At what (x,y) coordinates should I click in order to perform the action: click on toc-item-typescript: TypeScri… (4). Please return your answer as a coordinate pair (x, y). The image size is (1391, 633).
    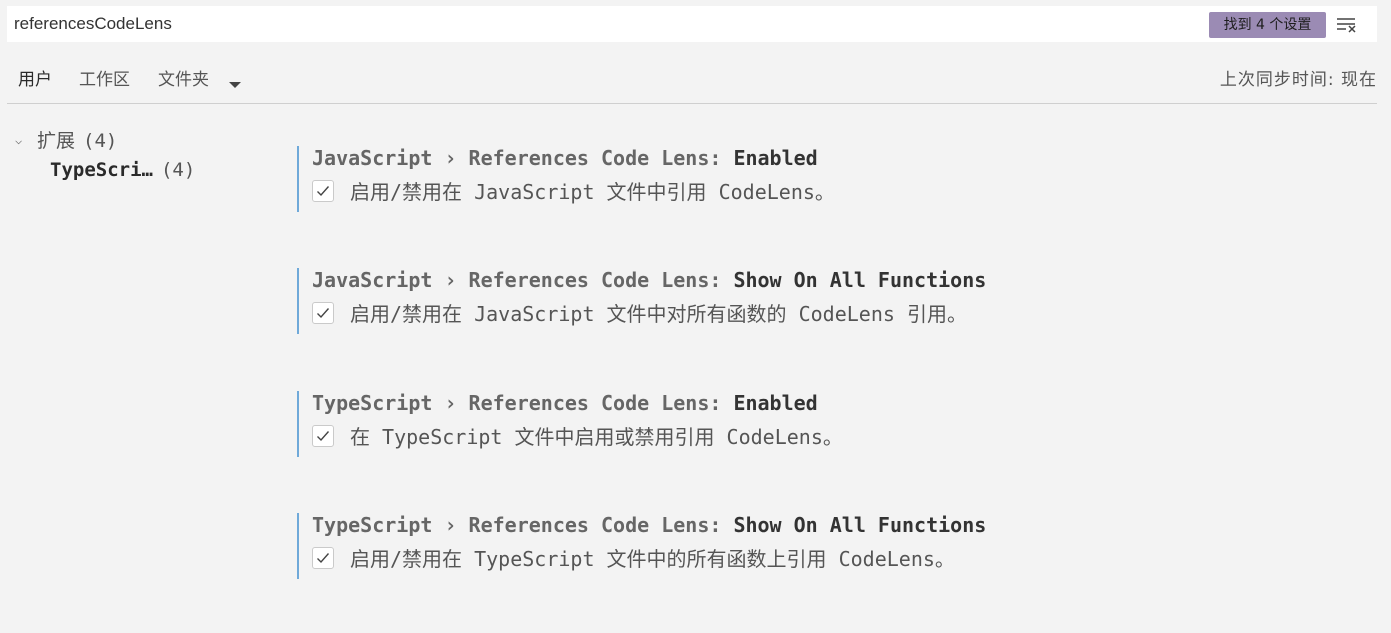
    Looking at the image, I should click on (122, 170).